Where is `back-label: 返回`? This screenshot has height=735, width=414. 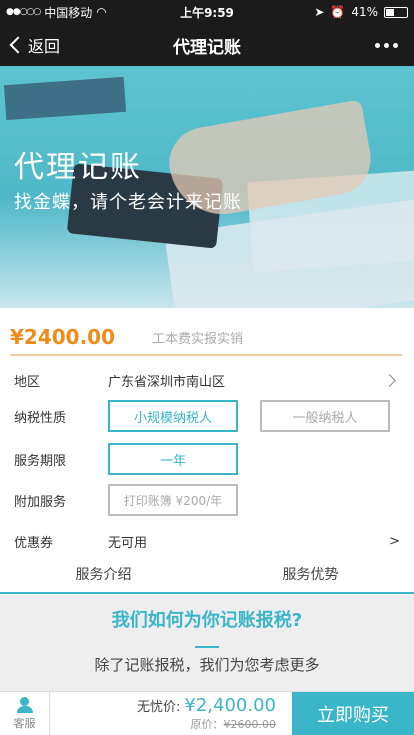 back-label: 返回 is located at coordinates (44, 46).